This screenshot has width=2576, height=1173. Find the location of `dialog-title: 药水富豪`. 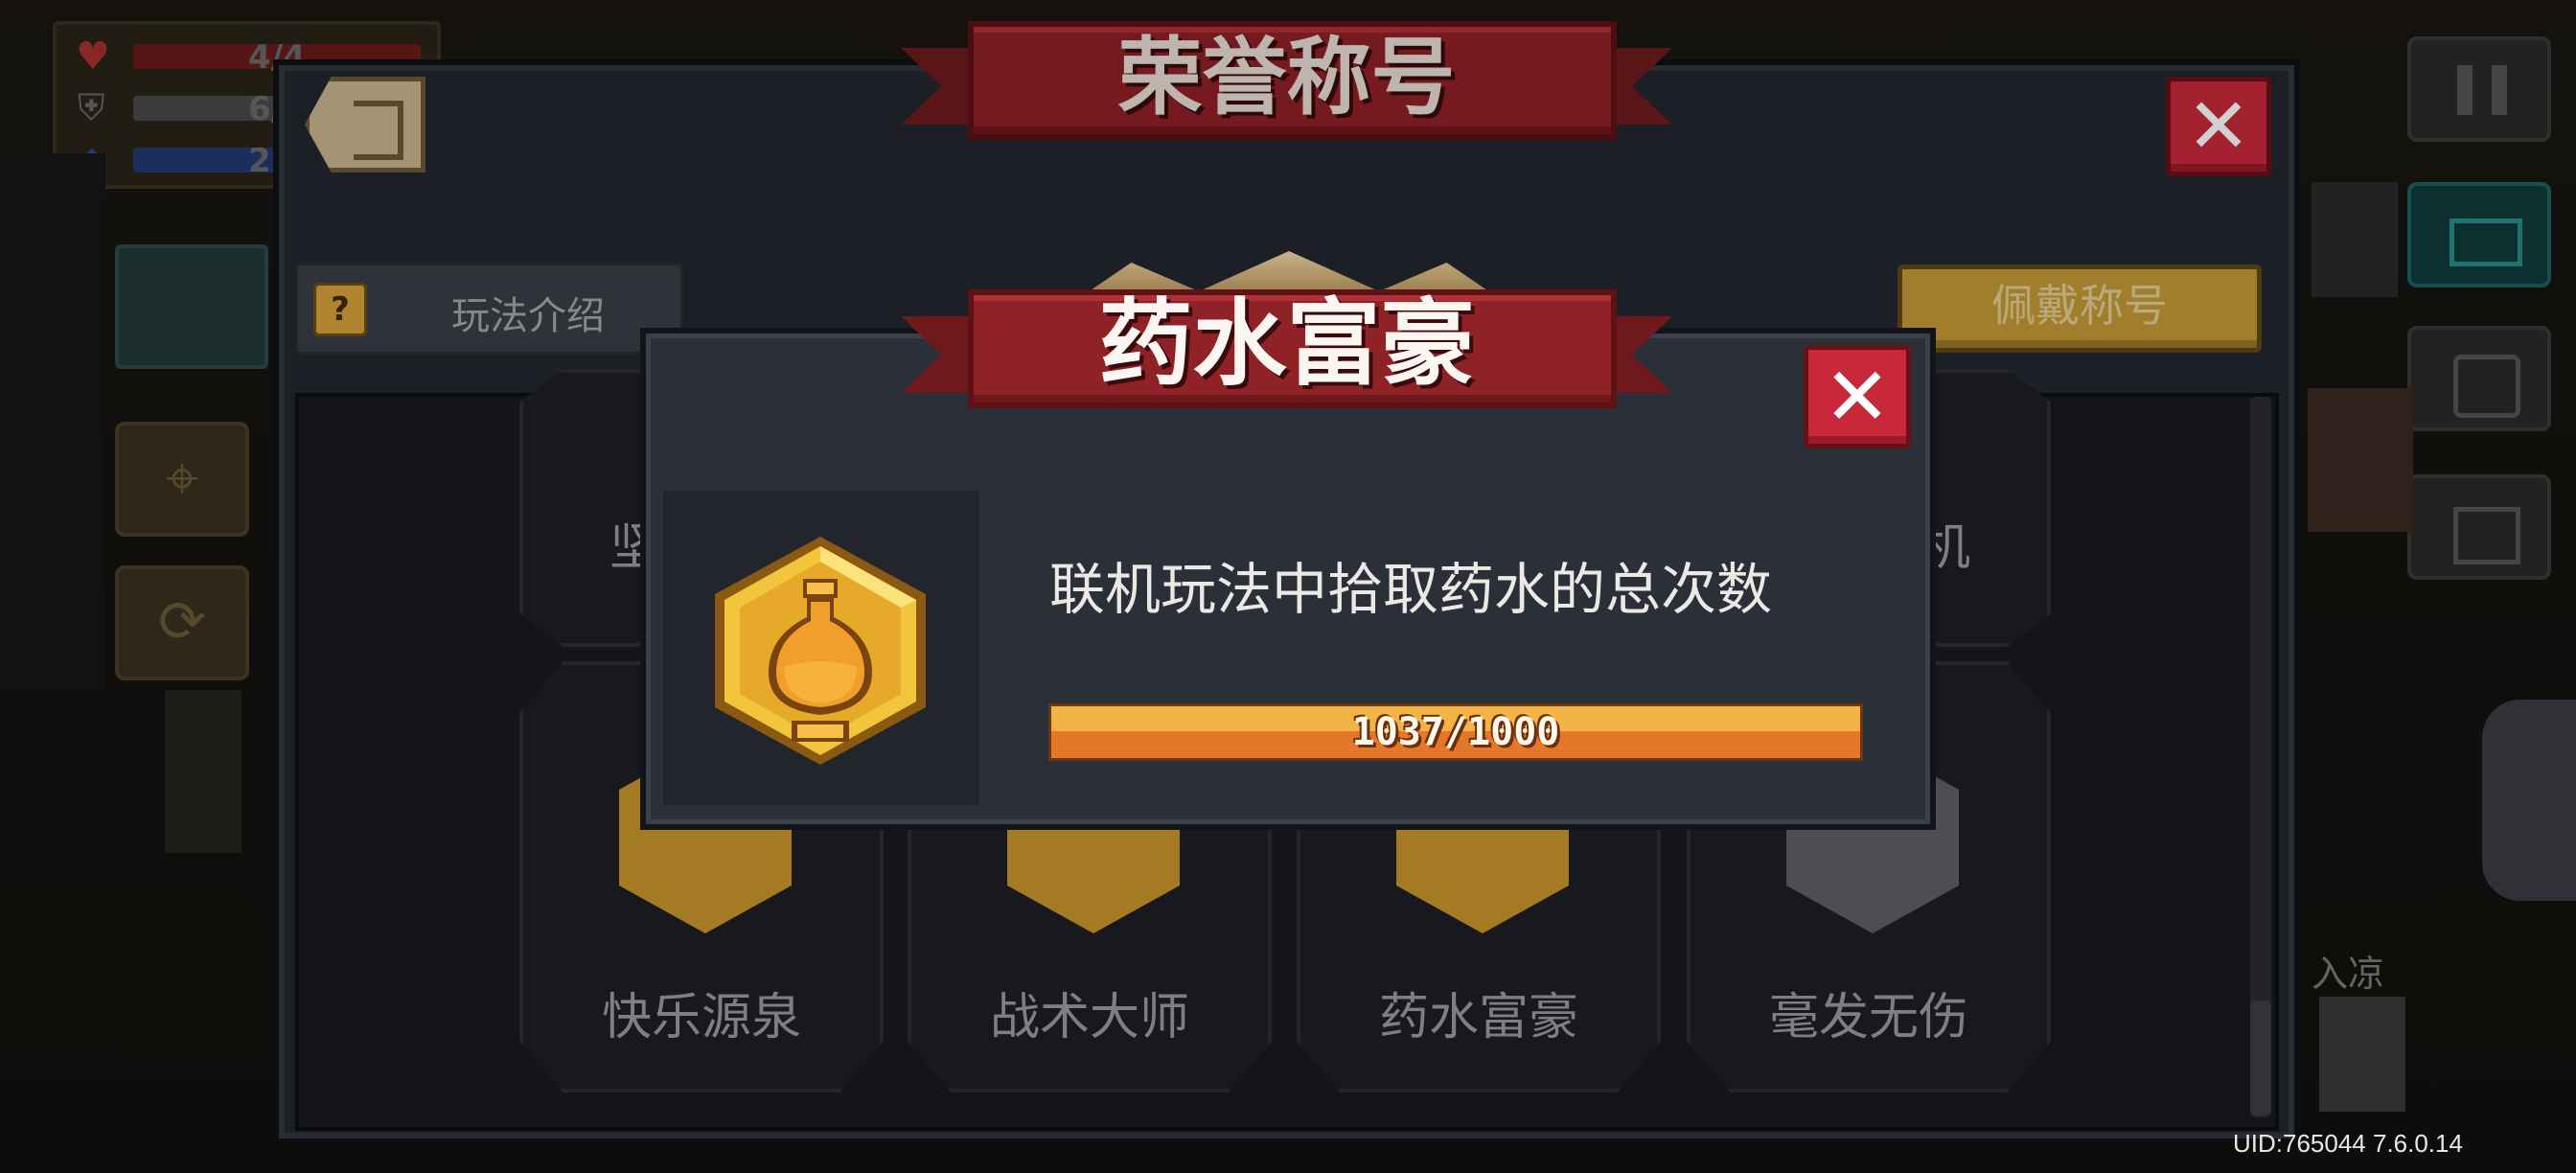

dialog-title: 药水富豪 is located at coordinates (1286, 344).